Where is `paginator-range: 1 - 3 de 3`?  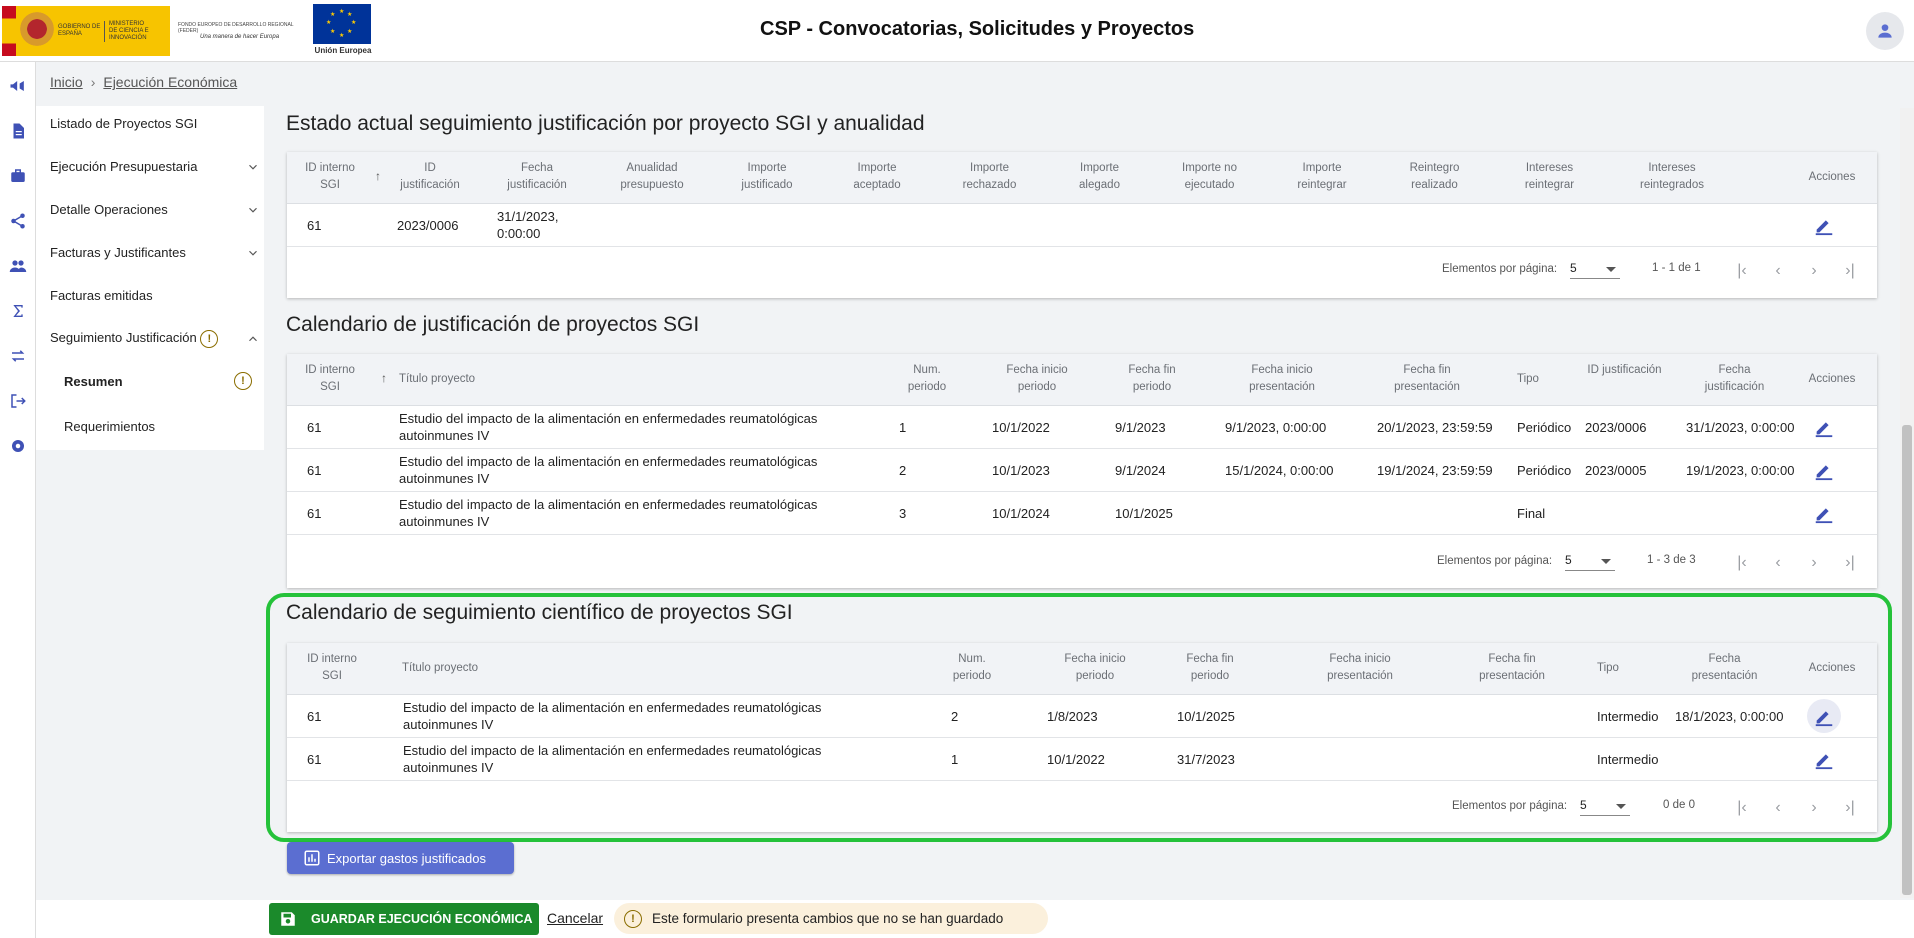 paginator-range: 1 - 3 de 3 is located at coordinates (1671, 560).